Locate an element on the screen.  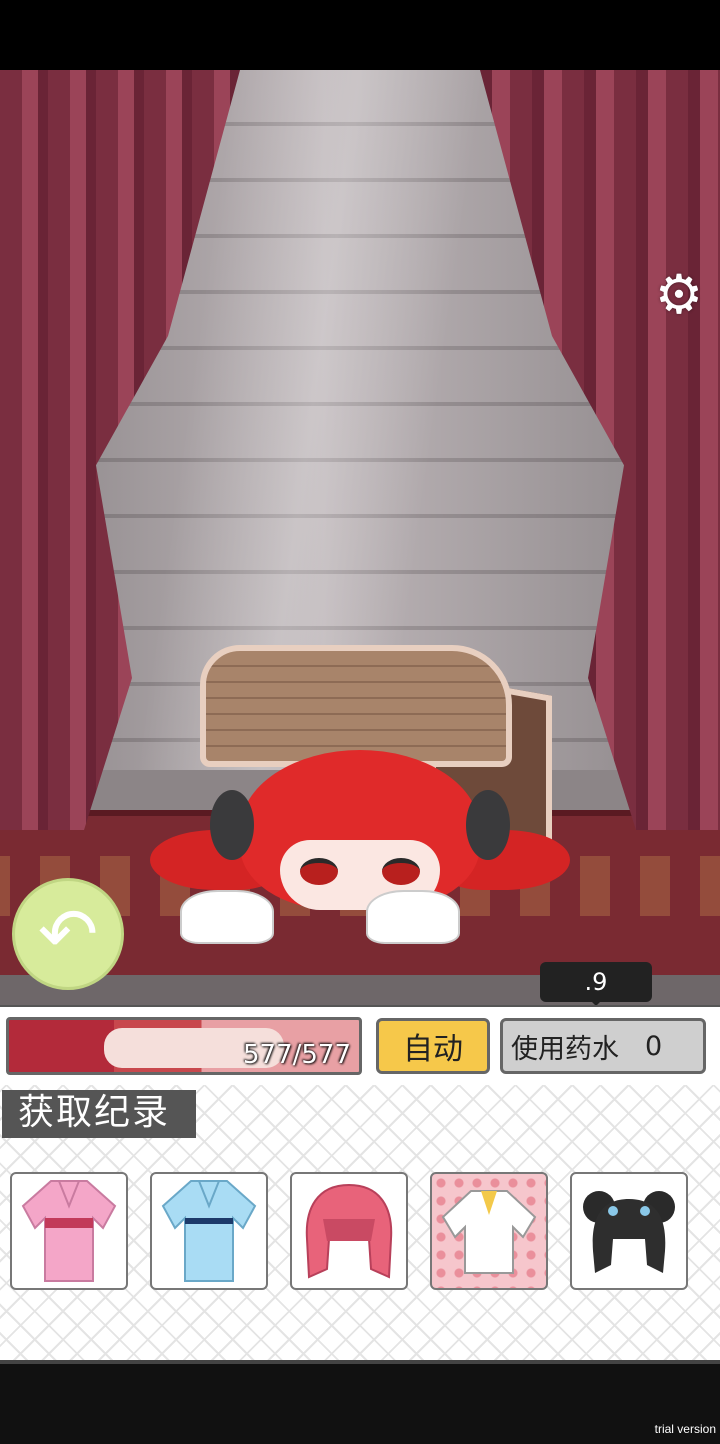
inventory-title: 获取纪录 is located at coordinates (99, 1114).